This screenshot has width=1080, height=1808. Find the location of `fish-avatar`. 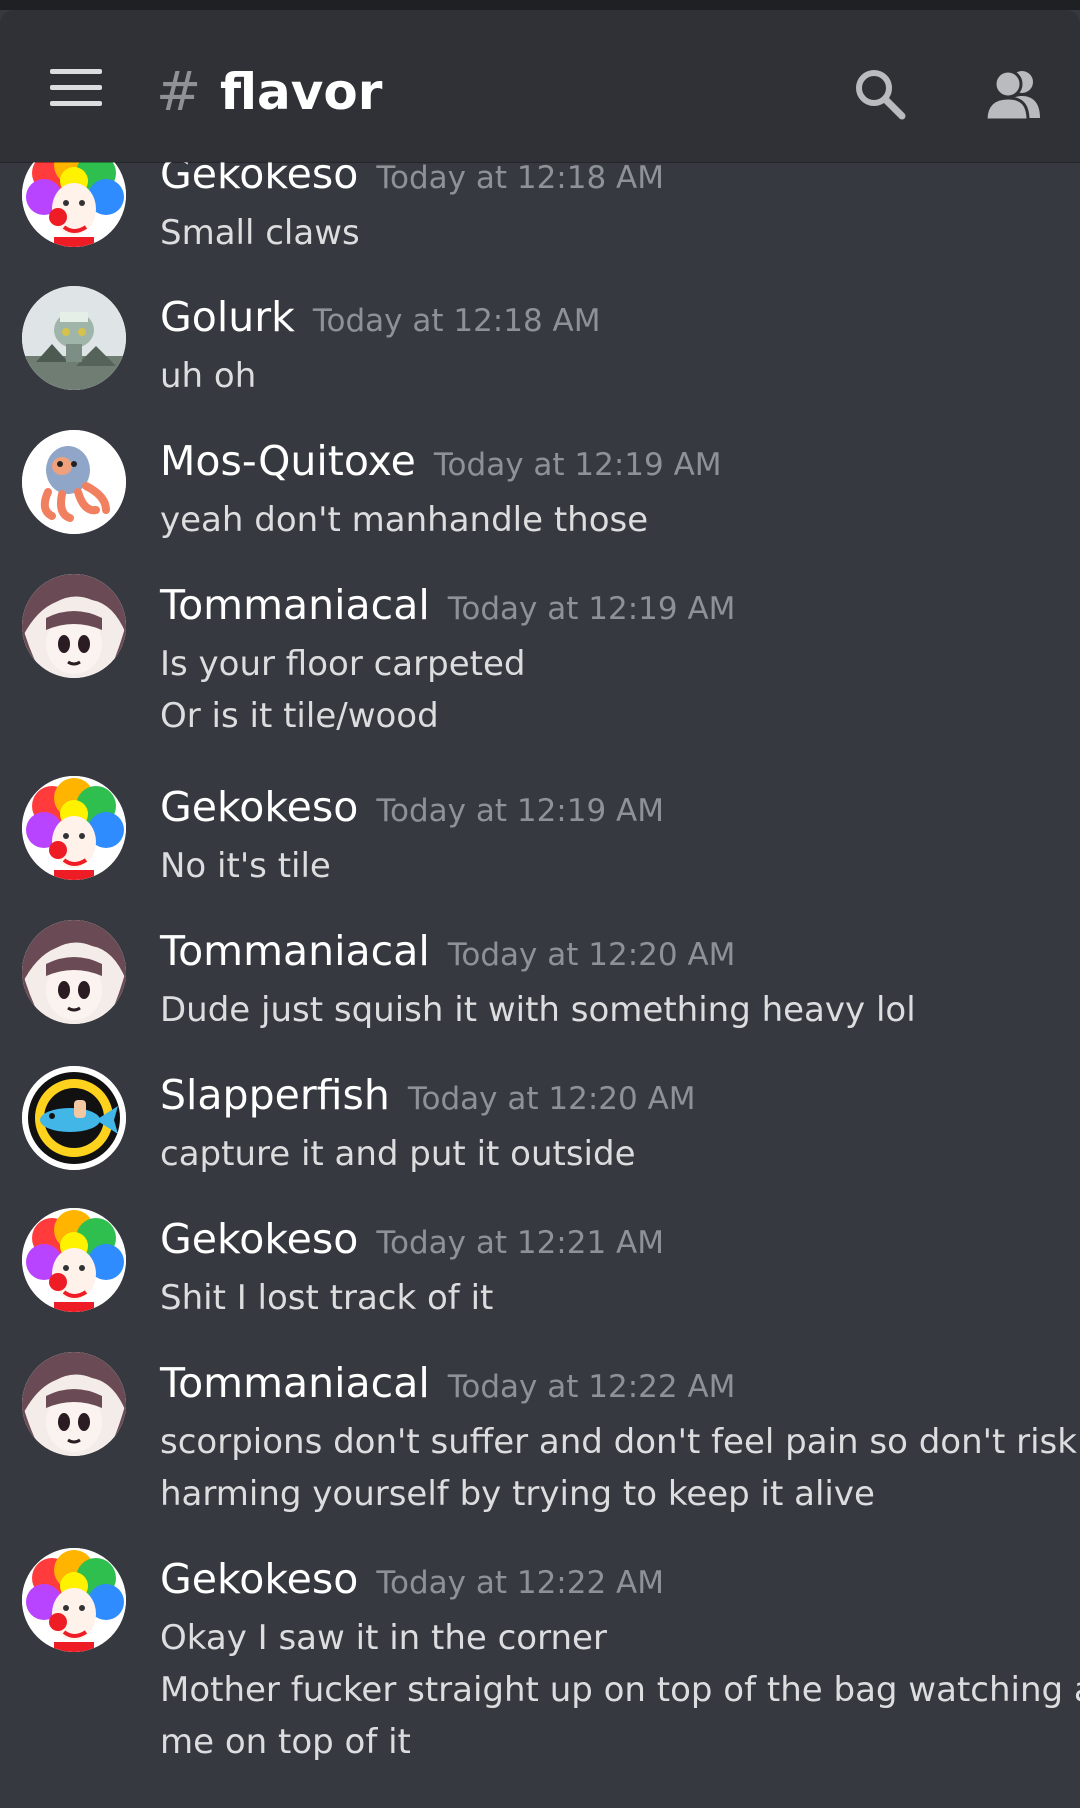

fish-avatar is located at coordinates (74, 1118).